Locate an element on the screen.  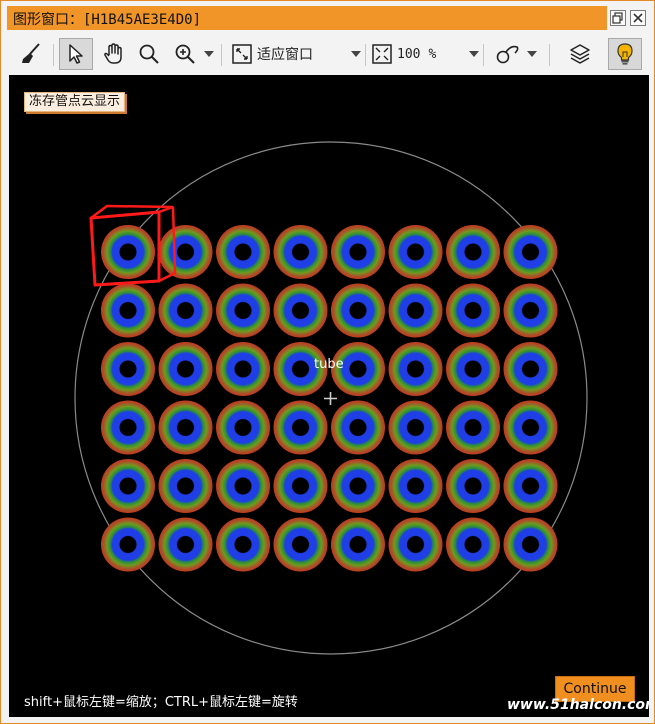
restore-button is located at coordinates (618, 18).